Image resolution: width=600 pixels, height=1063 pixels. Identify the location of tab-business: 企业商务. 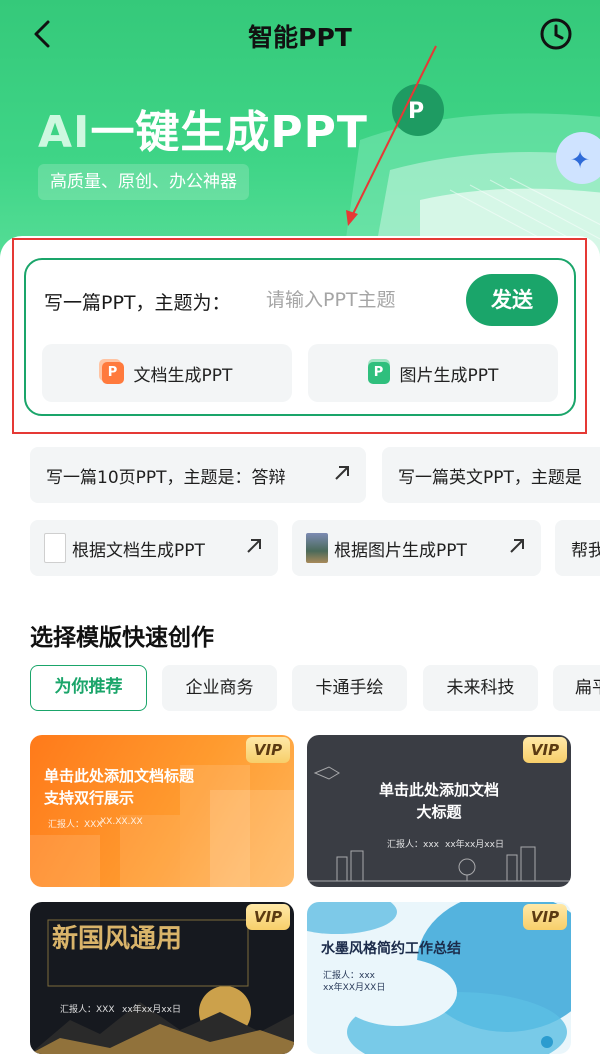
(219, 688).